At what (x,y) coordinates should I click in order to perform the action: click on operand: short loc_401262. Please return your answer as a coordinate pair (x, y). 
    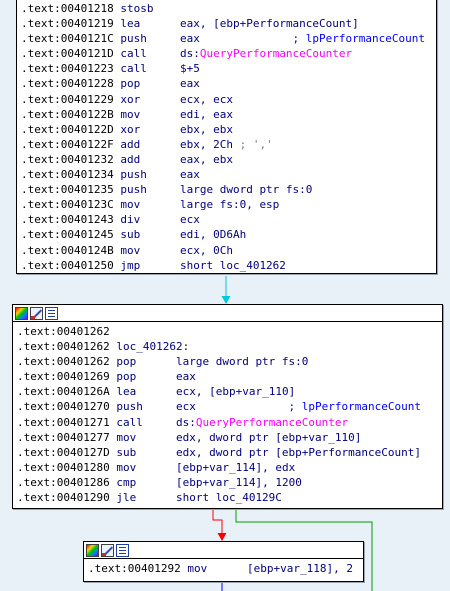
    Looking at the image, I should click on (232, 265).